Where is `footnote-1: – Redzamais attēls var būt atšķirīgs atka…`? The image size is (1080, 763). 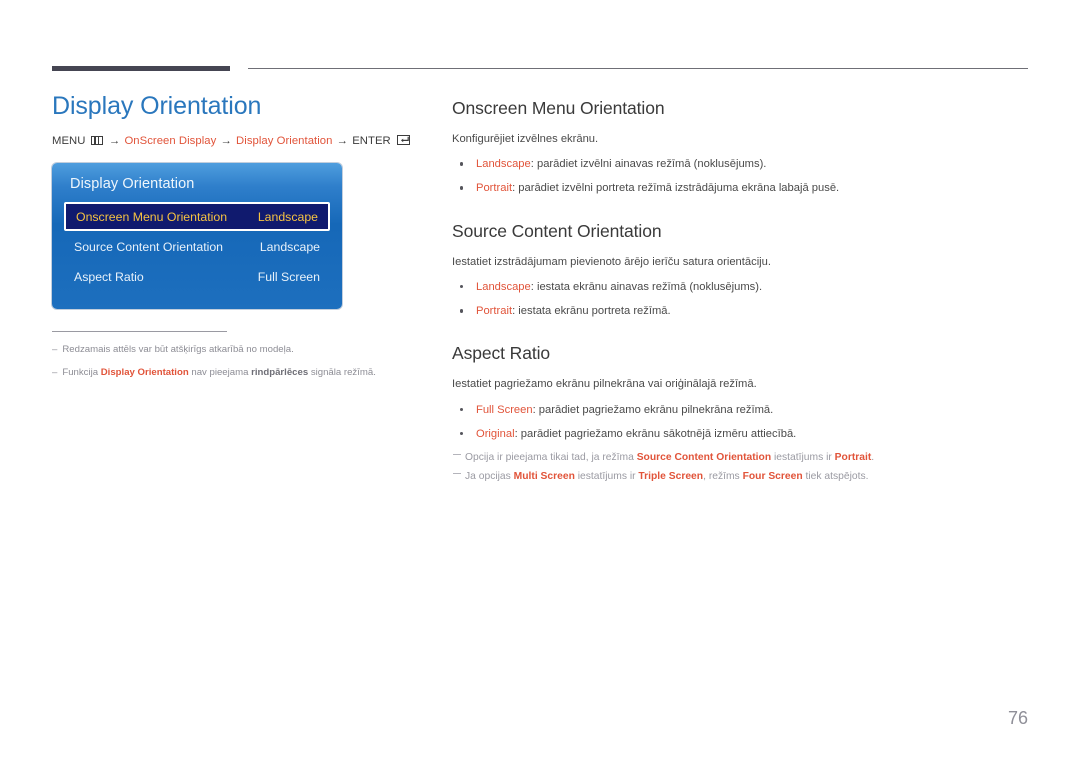
footnote-1: – Redzamais attēls var būt atšķirīgs atka… is located at coordinates (238, 350).